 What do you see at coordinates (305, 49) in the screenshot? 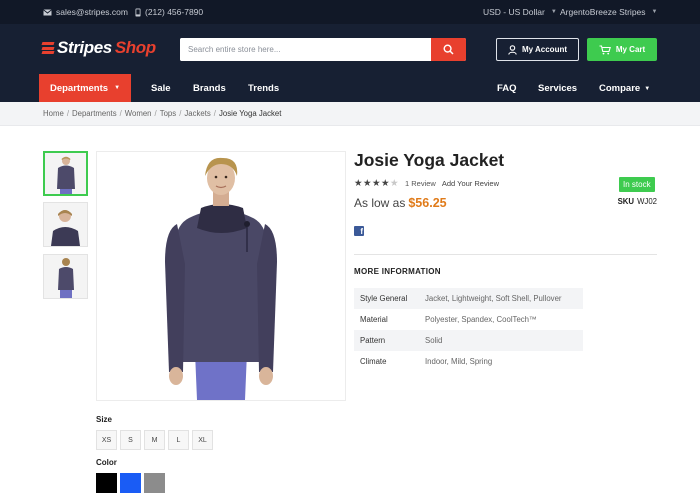
I see `search-input` at bounding box center [305, 49].